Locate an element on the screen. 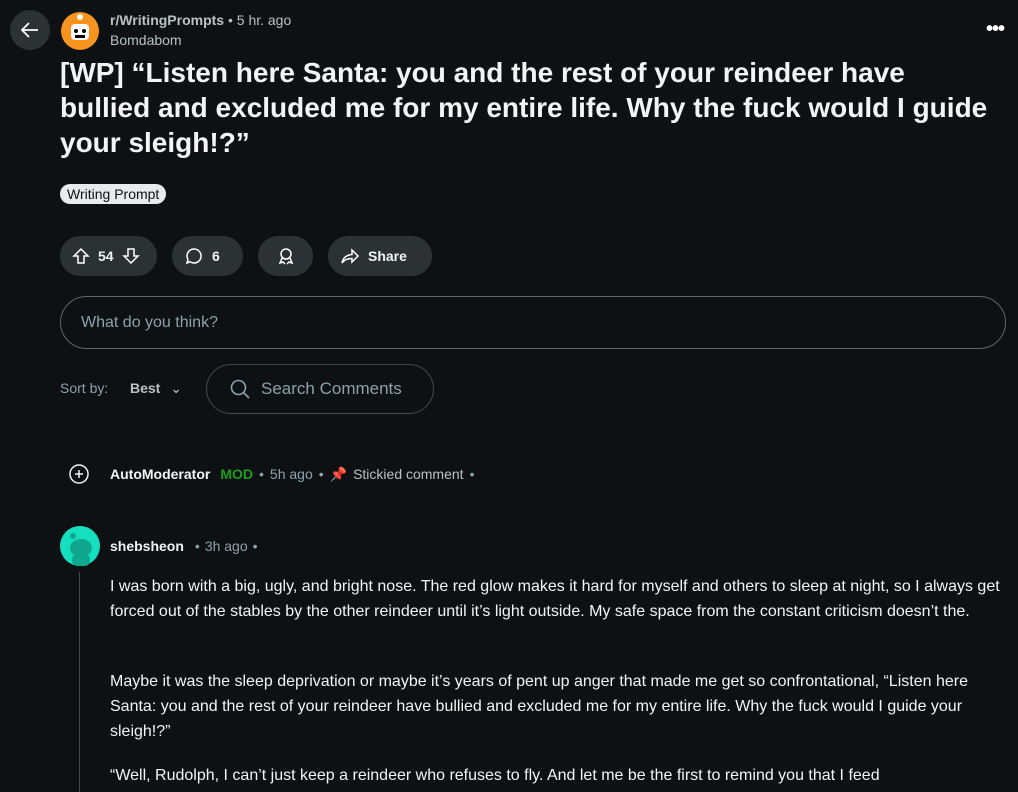 The width and height of the screenshot is (1018, 792). downvote-icon is located at coordinates (130, 256).